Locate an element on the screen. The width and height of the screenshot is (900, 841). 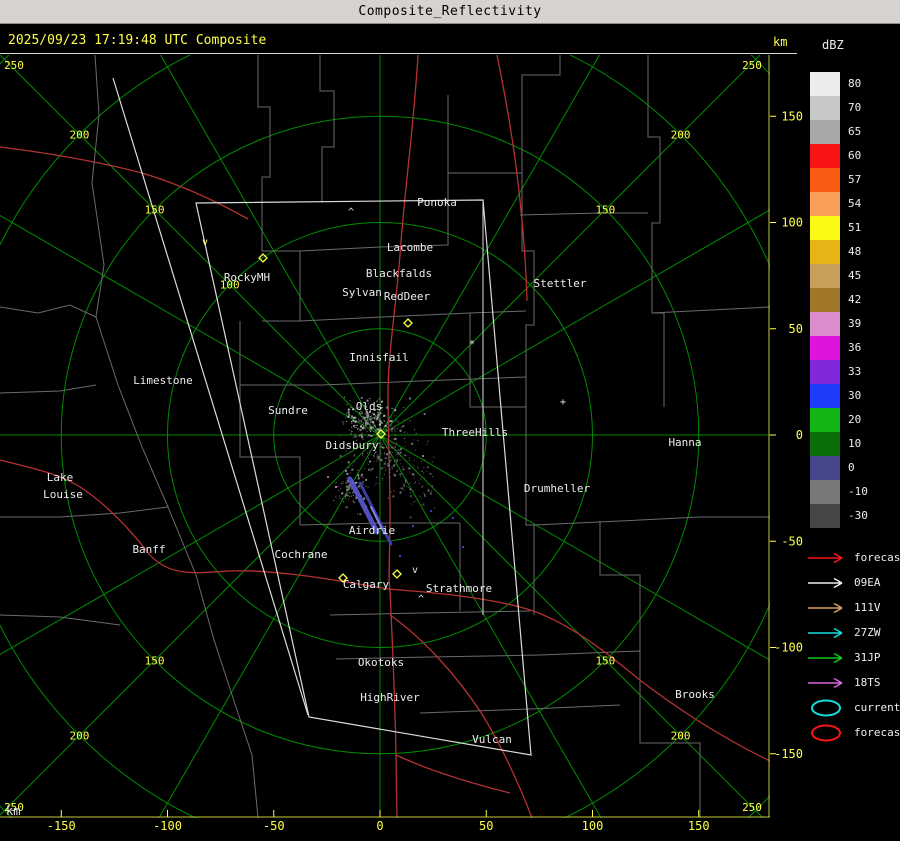
legend-ellipse-icon is located at coordinates (826, 707).